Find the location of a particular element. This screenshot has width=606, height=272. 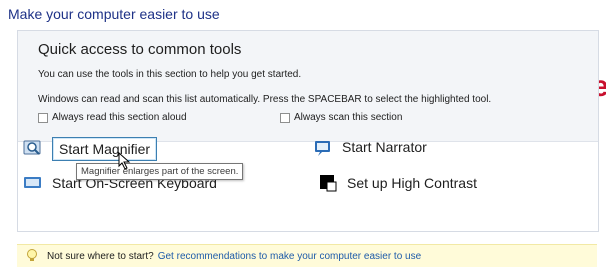

high-contrast-label: Set up High Contrast is located at coordinates (412, 183).